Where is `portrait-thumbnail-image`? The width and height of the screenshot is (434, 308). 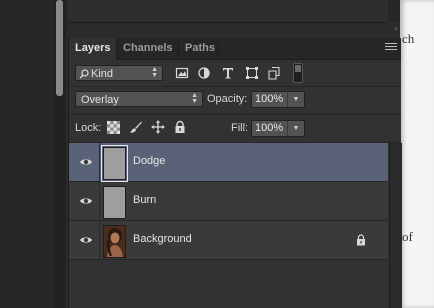 portrait-thumbnail-image is located at coordinates (114, 241).